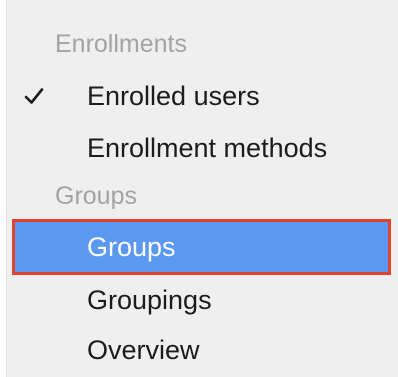  Describe the element at coordinates (96, 195) in the screenshot. I see `section-header-label: Groups` at that location.